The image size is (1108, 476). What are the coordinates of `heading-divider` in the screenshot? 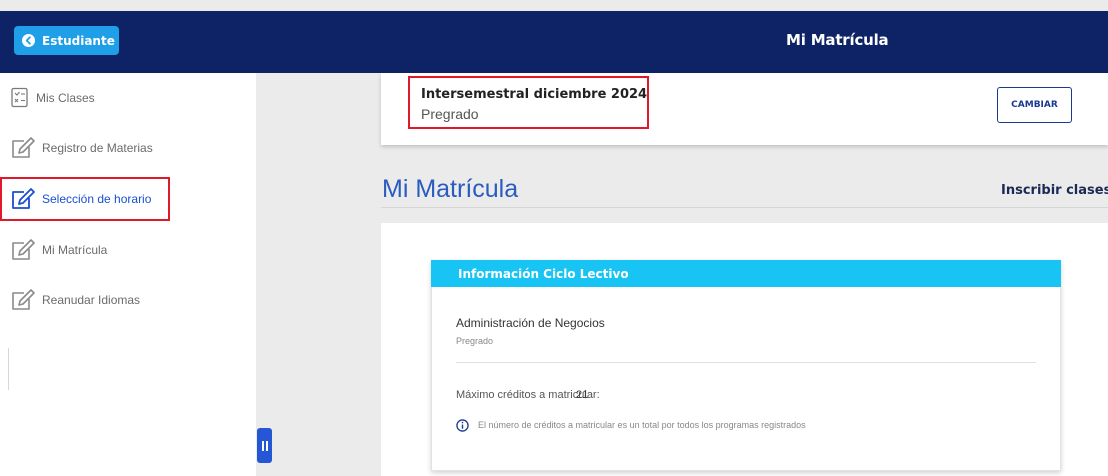 It's located at (744, 207).